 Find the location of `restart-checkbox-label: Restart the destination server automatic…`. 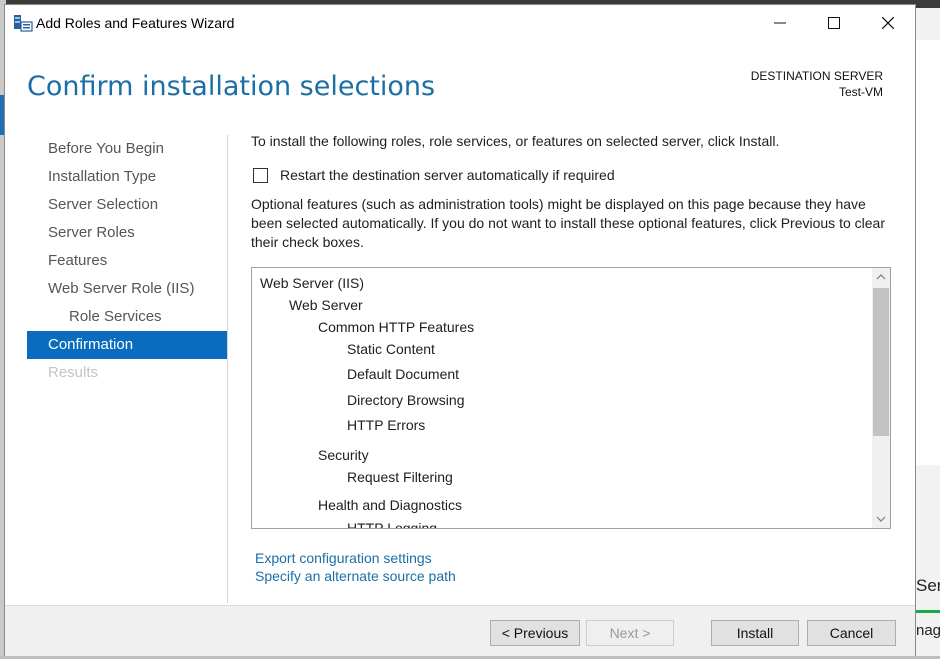

restart-checkbox-label: Restart the destination server automatic… is located at coordinates (447, 175).